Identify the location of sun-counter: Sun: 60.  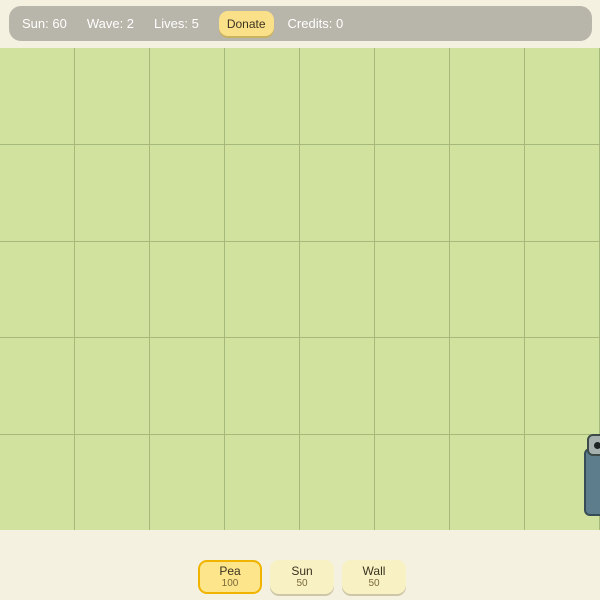
(44, 23).